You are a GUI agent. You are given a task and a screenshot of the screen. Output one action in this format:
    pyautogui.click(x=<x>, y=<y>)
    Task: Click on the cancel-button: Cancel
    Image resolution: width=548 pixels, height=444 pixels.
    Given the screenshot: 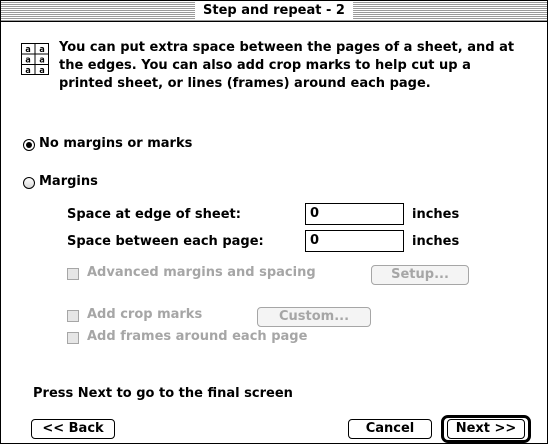 What is the action you would take?
    pyautogui.click(x=390, y=429)
    